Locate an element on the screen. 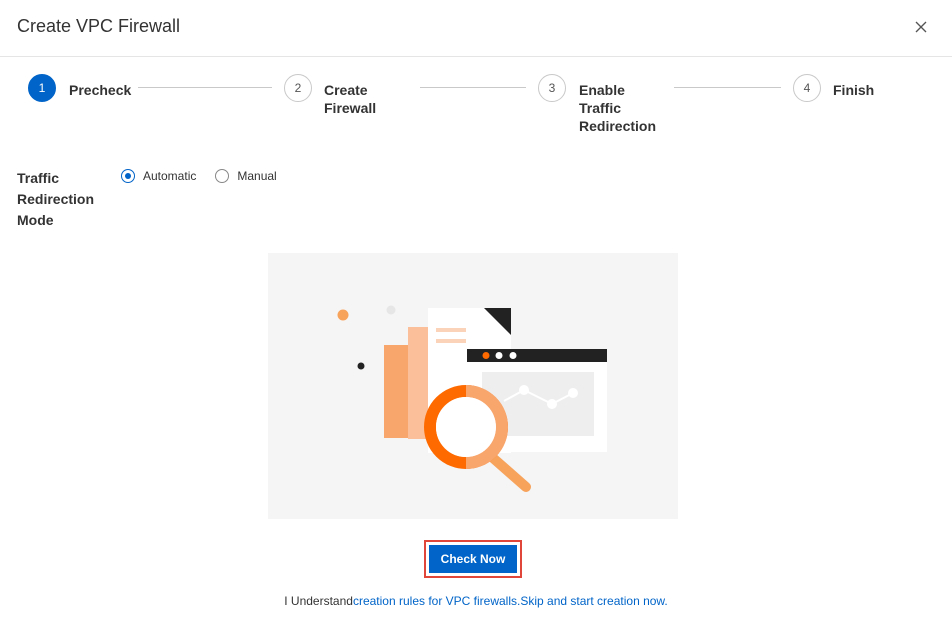  step-2-number: 2 is located at coordinates (298, 88).